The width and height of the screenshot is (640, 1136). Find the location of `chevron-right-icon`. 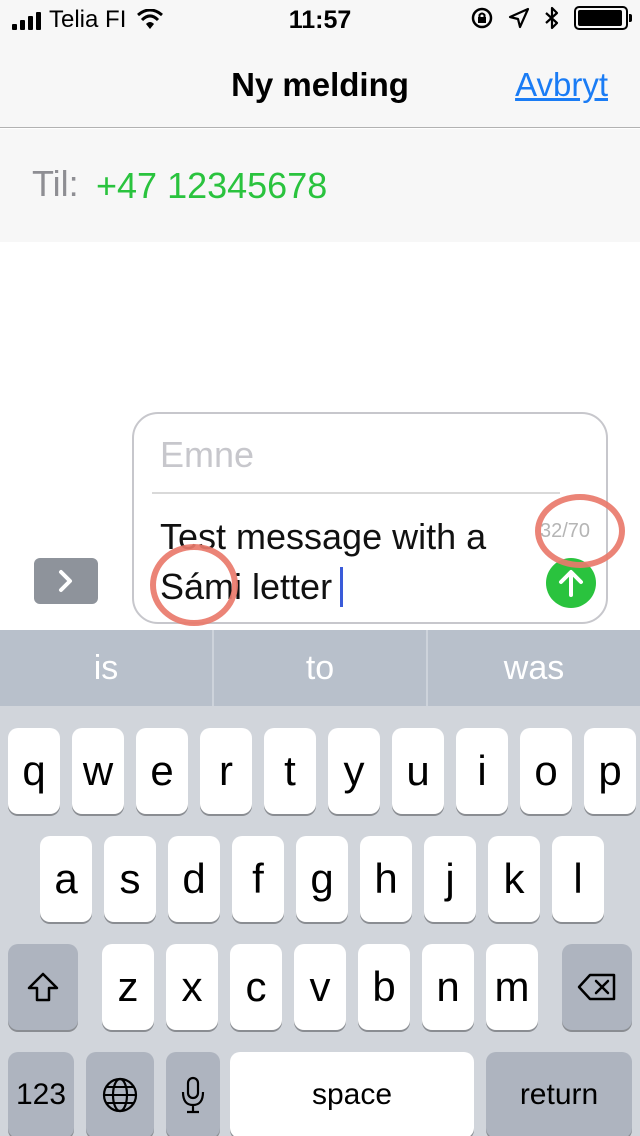

chevron-right-icon is located at coordinates (65, 581).